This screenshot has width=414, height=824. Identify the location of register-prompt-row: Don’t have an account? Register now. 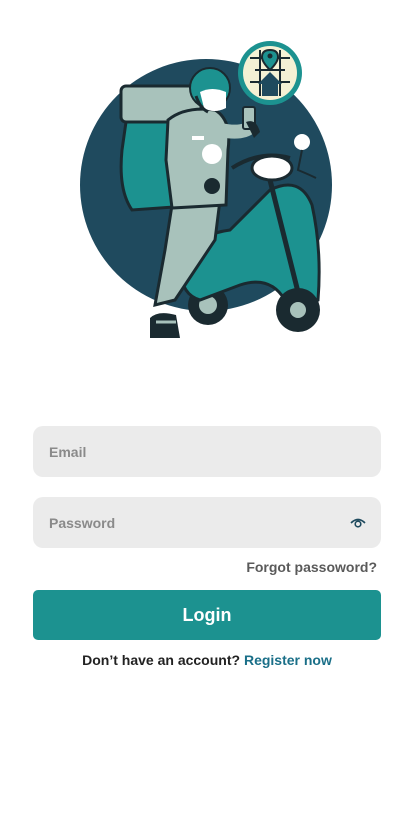
(207, 660).